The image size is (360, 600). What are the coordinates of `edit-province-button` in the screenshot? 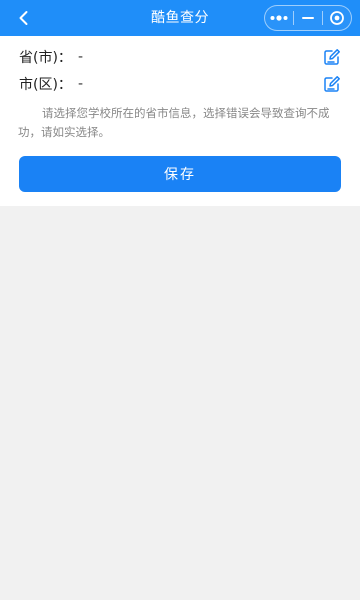 It's located at (332, 57).